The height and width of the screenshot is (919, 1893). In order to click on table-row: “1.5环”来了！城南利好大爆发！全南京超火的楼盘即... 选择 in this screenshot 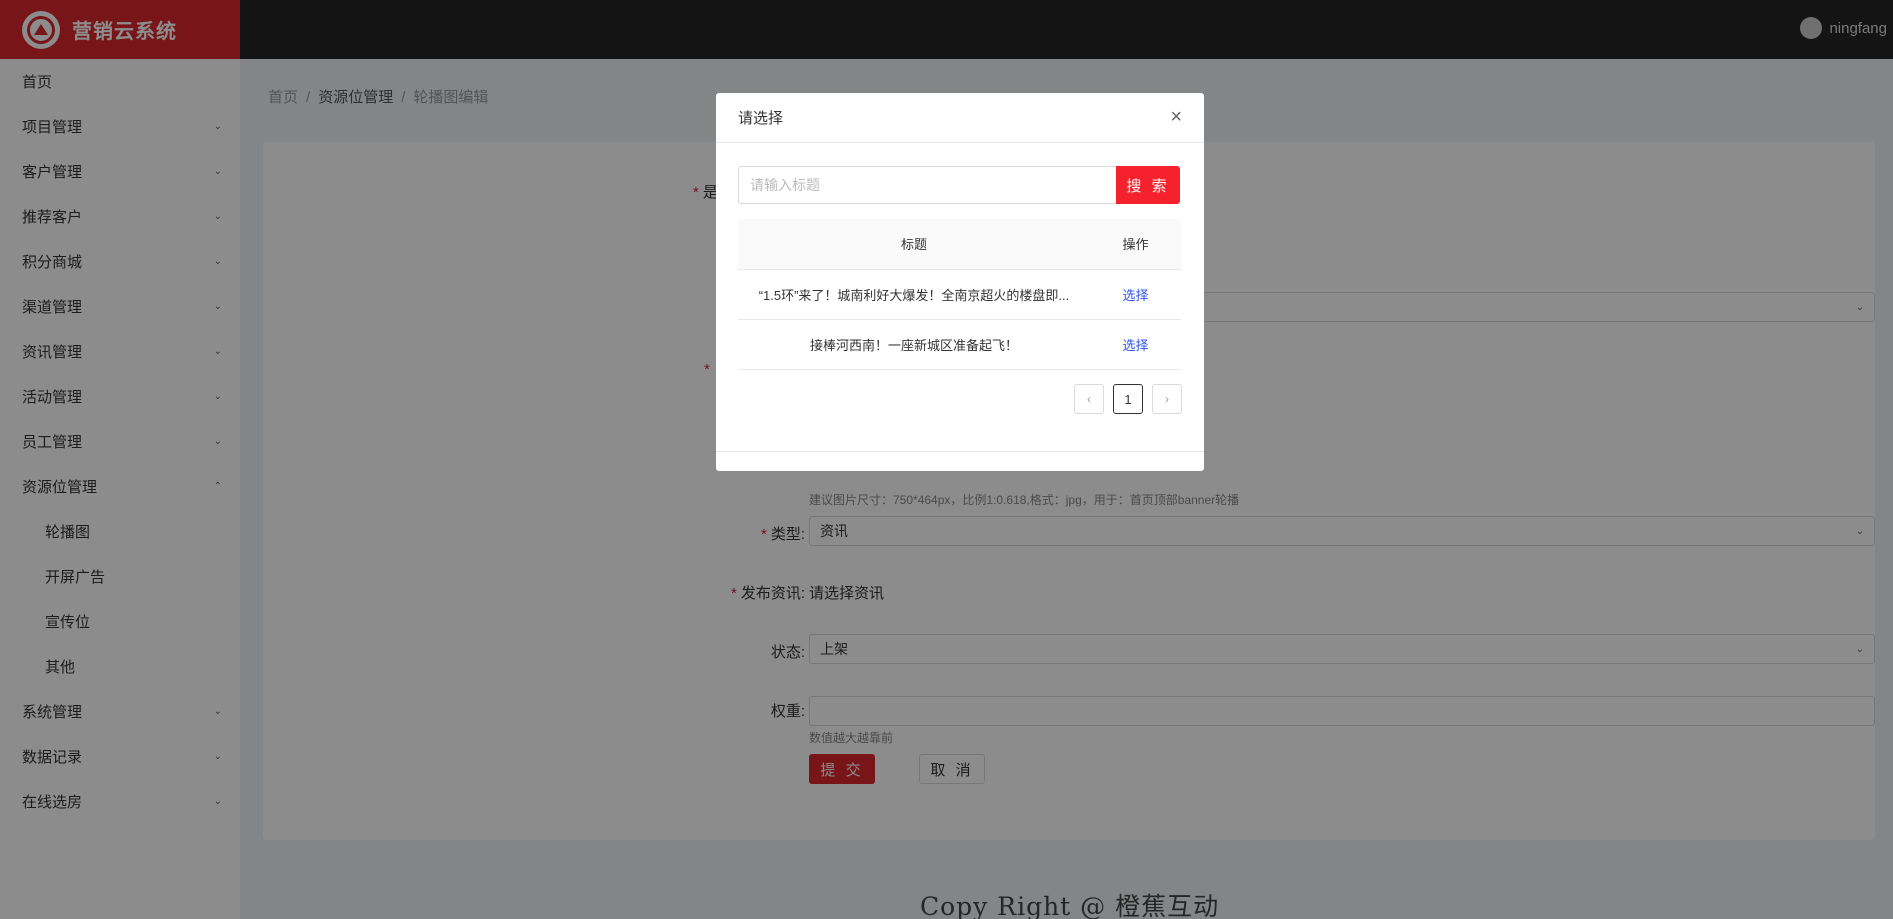, I will do `click(959, 294)`.